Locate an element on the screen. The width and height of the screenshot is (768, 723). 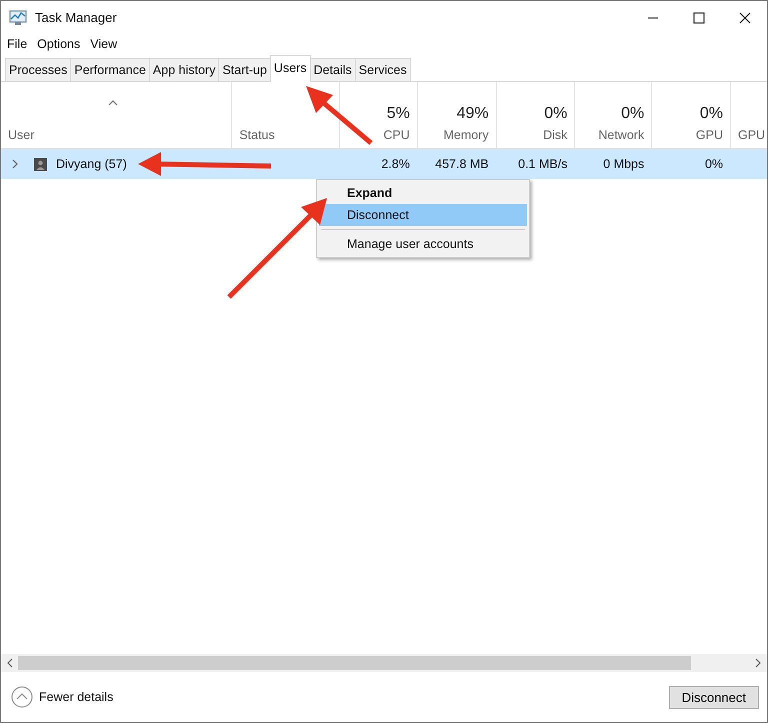
column-header: 0% GPU is located at coordinates (691, 115).